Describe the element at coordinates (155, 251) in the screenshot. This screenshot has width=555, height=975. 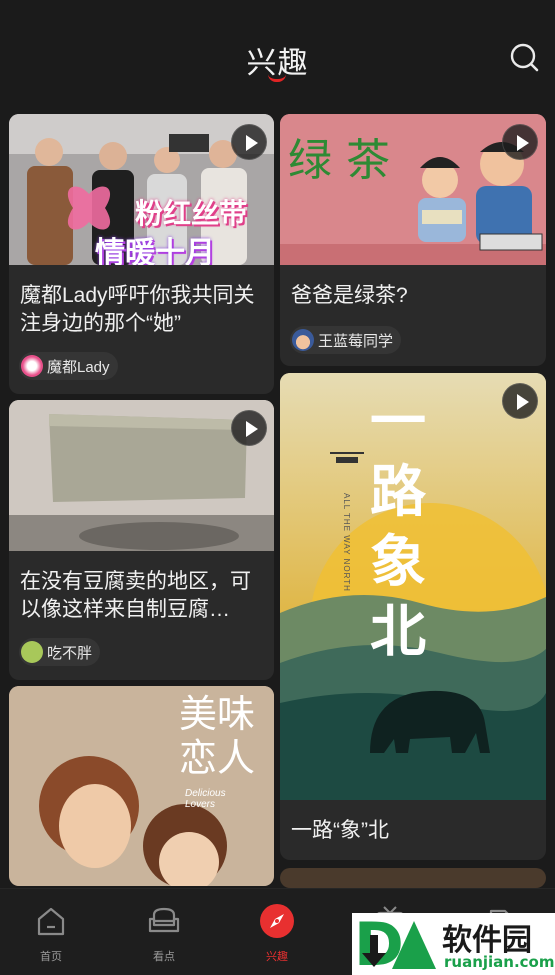
I see `thumbnail-overlay-text-2: 情暖十月` at that location.